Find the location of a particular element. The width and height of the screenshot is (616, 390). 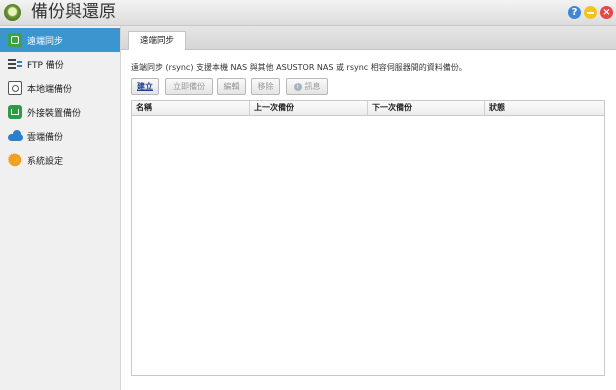

ftp-icon is located at coordinates (15, 64).